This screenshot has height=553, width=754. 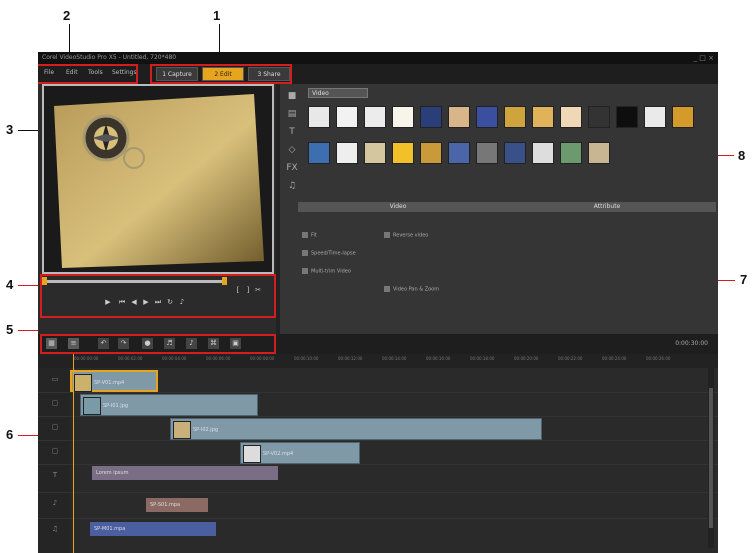 What do you see at coordinates (305, 235) in the screenshot?
I see `fit-icon` at bounding box center [305, 235].